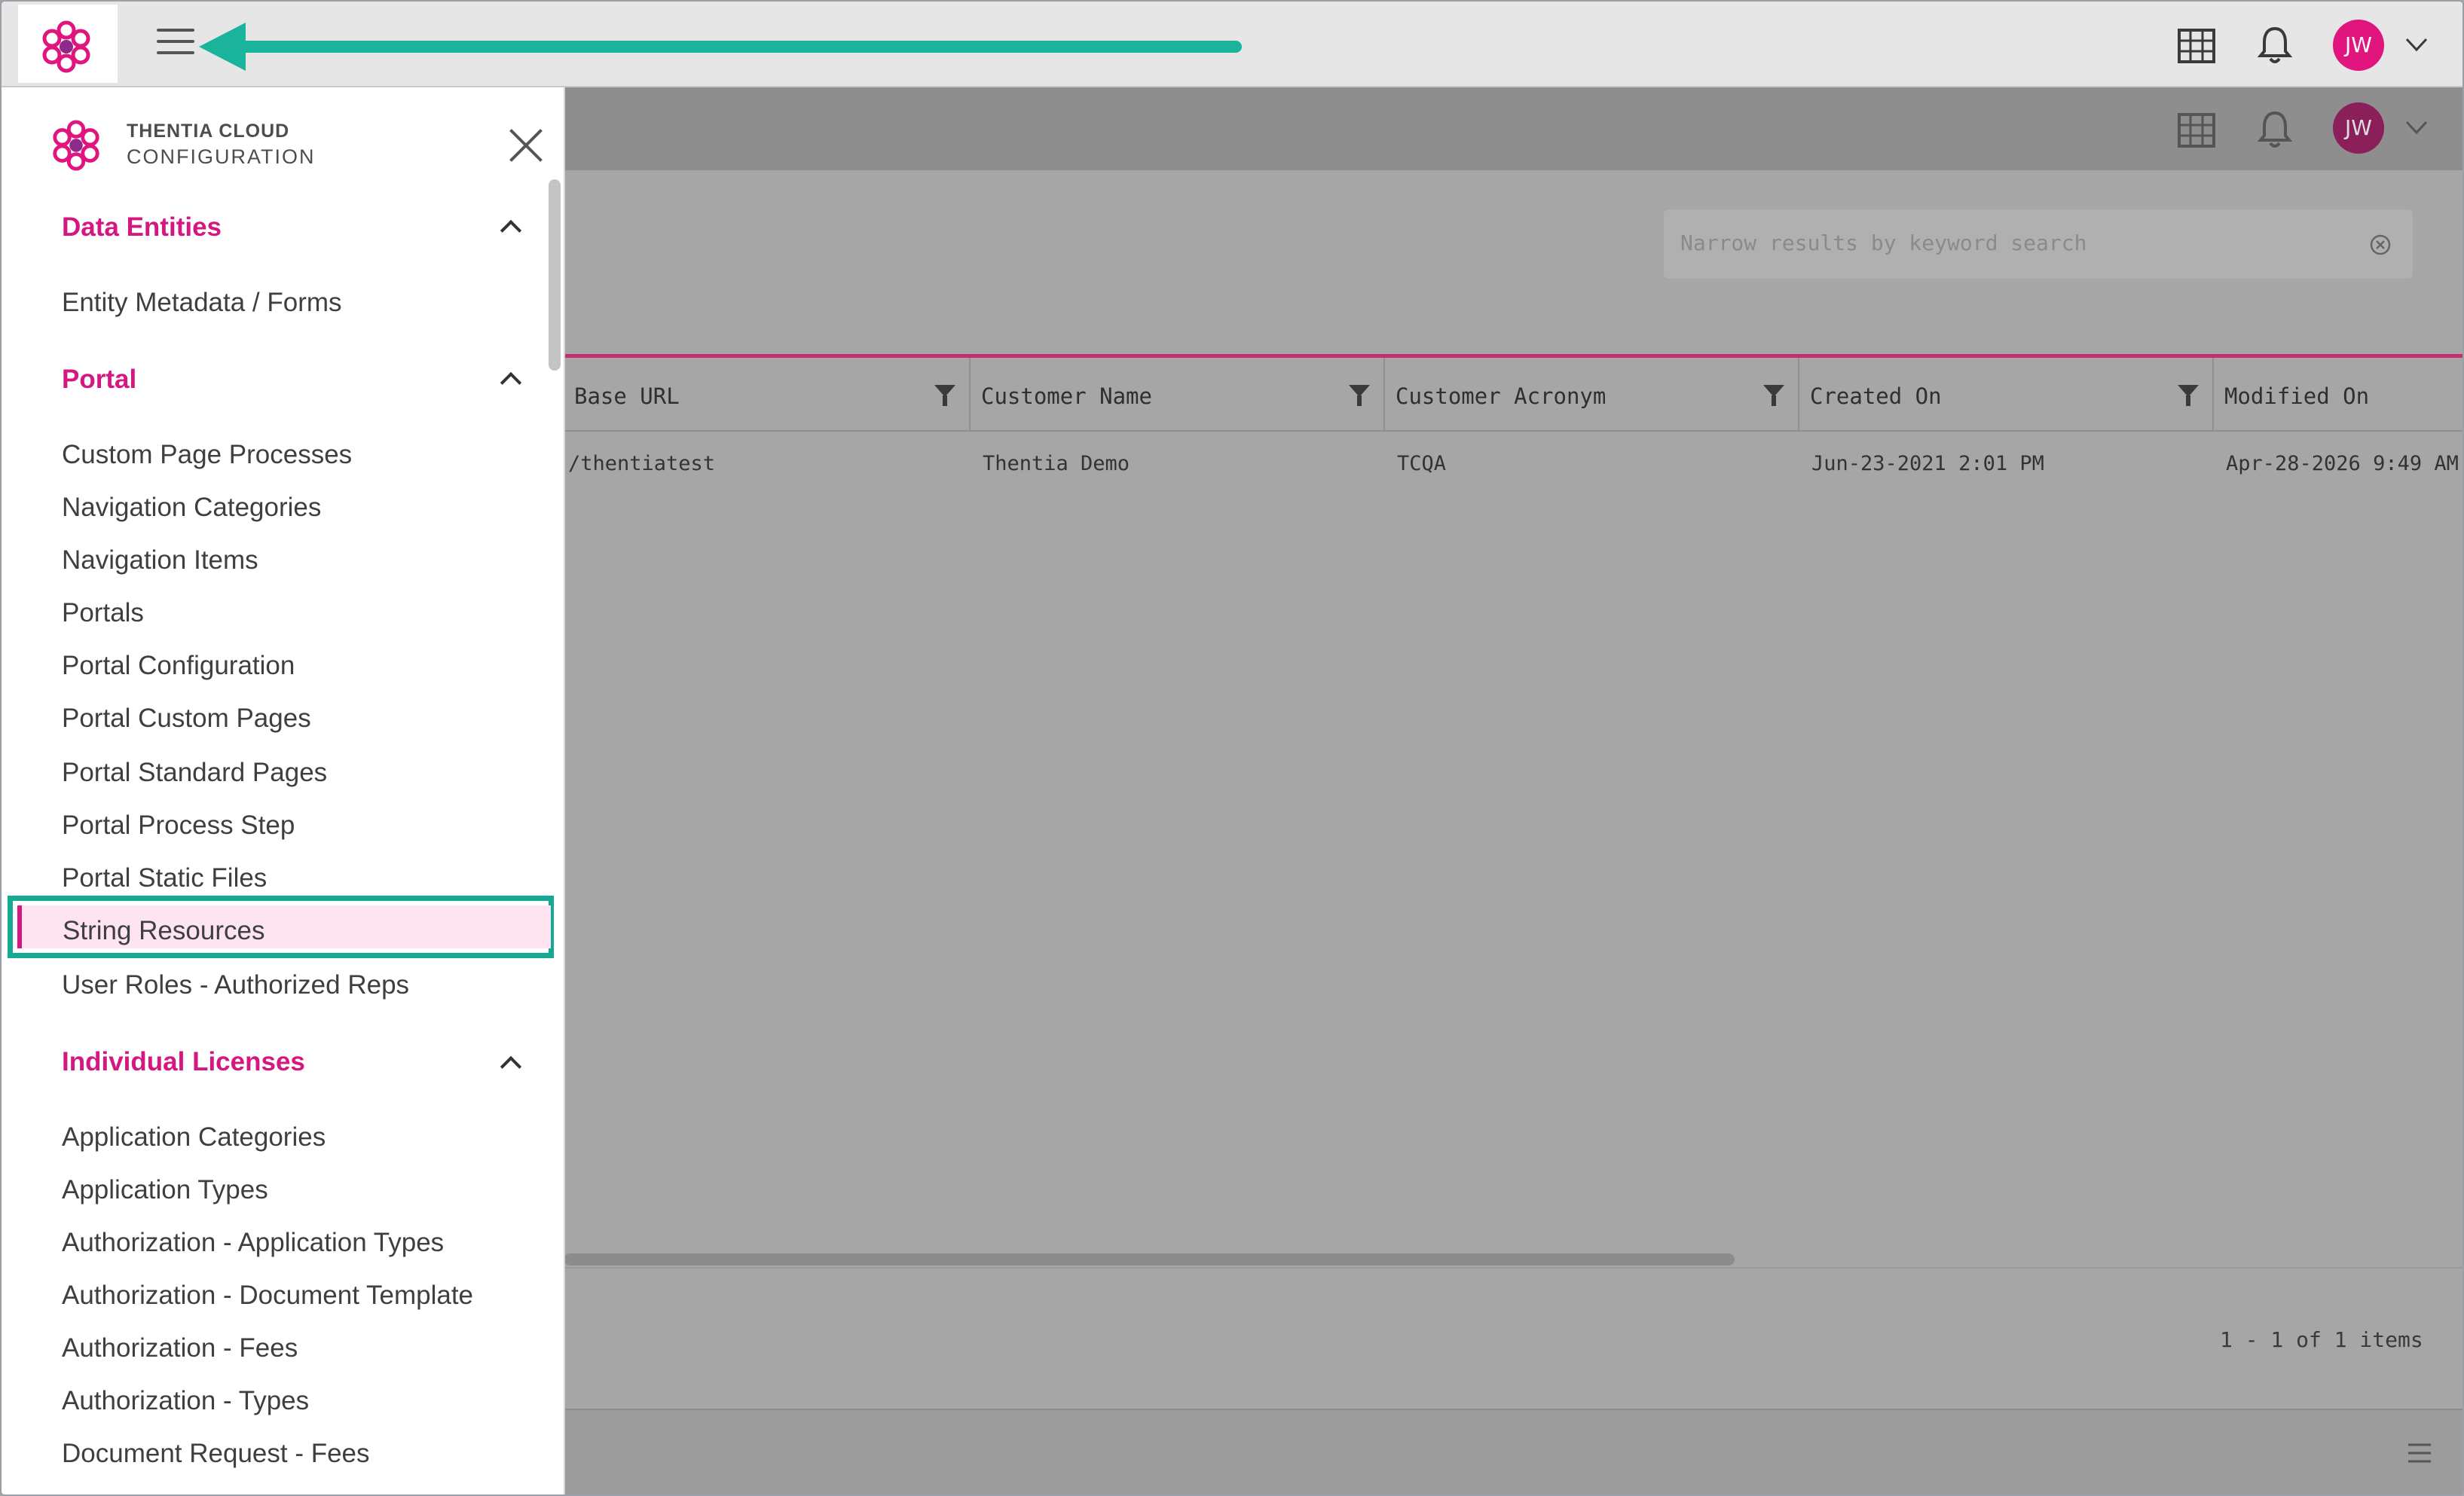 Image resolution: width=2464 pixels, height=1496 pixels. What do you see at coordinates (207, 455) in the screenshot?
I see `menu-item-custom-page-processes: Custom Page Processes` at bounding box center [207, 455].